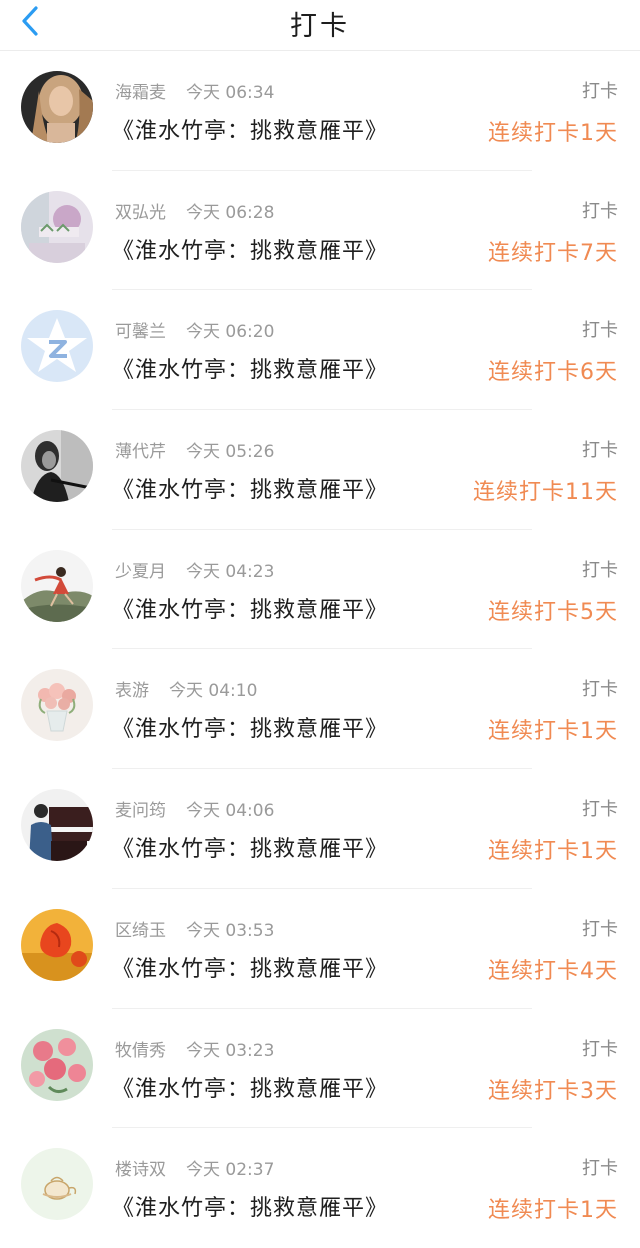  I want to click on item-meta: 楼诗双 今天 02:37, so click(194, 1167).